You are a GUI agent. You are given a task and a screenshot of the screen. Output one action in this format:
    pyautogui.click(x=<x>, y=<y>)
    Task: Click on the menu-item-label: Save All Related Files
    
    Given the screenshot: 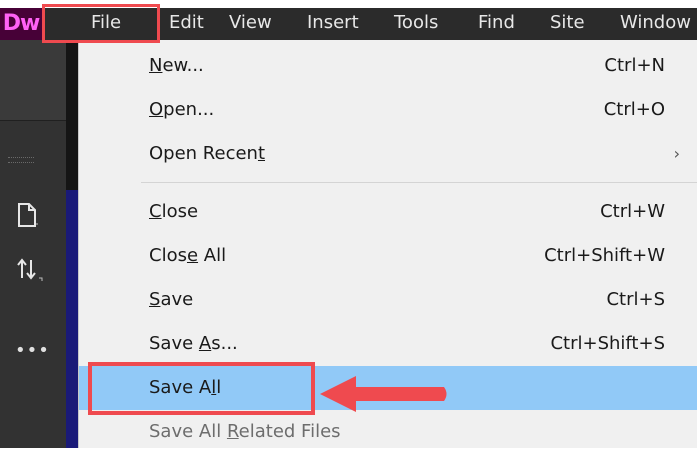 What is the action you would take?
    pyautogui.click(x=245, y=431)
    